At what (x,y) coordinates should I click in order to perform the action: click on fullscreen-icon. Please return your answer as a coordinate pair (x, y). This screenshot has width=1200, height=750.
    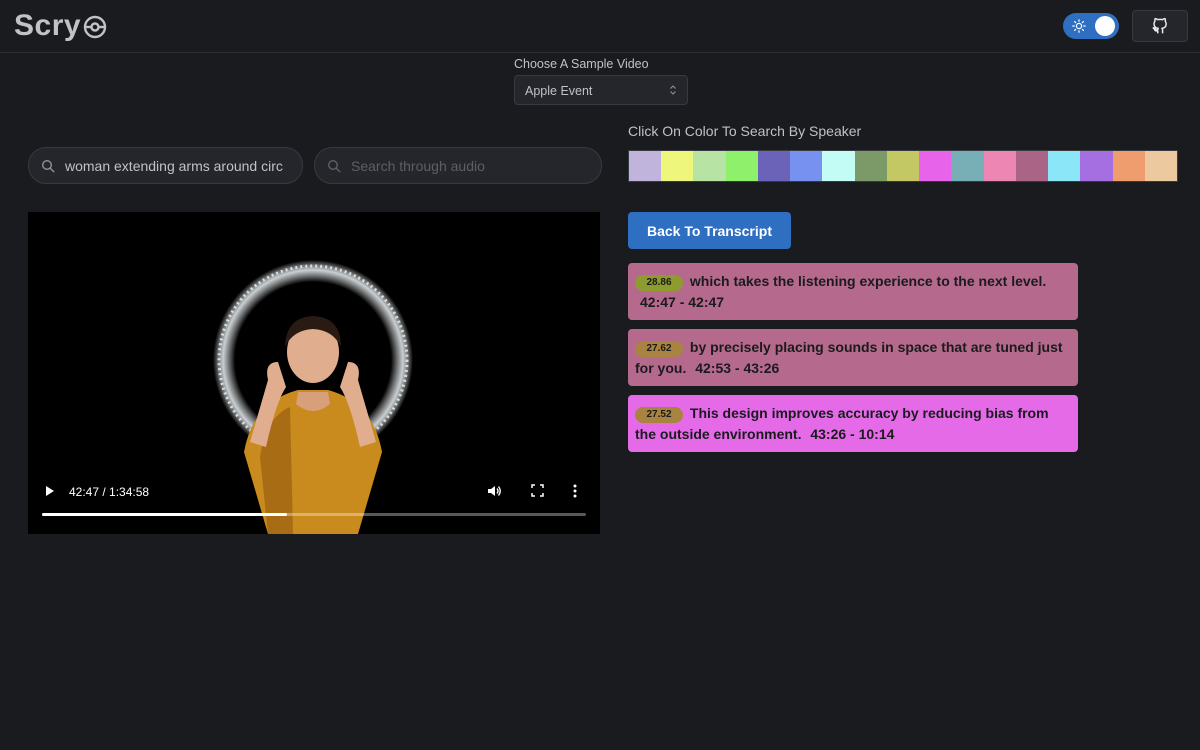
    Looking at the image, I should click on (537, 490).